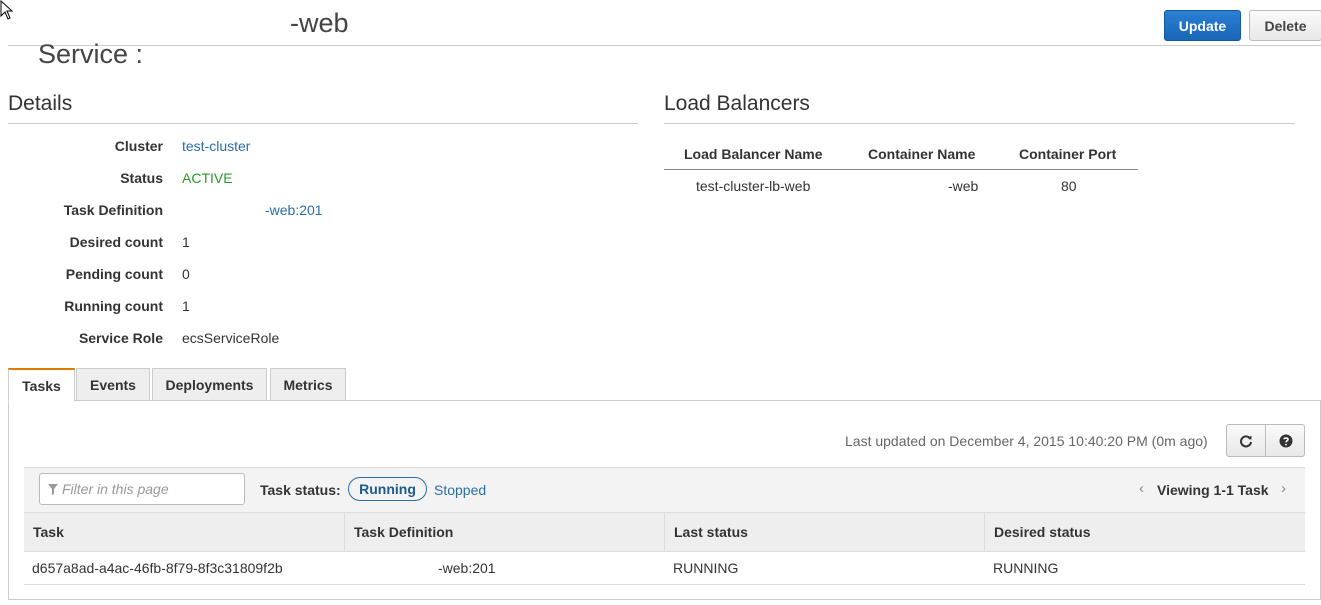 The width and height of the screenshot is (1321, 605). Describe the element at coordinates (186, 306) in the screenshot. I see `running-count-value: 1` at that location.